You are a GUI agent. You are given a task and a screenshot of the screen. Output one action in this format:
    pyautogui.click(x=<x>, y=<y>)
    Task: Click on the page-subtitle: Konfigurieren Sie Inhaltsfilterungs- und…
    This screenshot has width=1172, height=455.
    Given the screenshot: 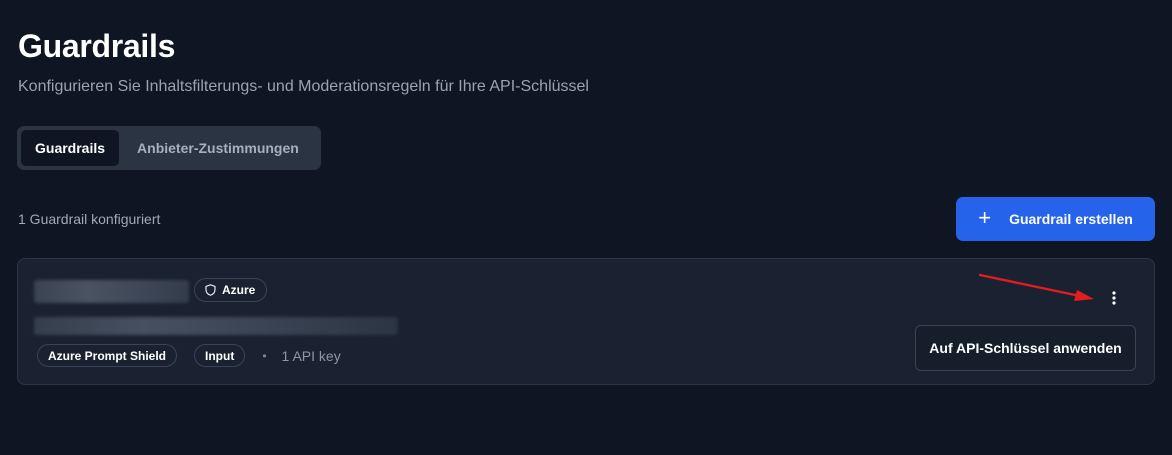 What is the action you would take?
    pyautogui.click(x=303, y=86)
    